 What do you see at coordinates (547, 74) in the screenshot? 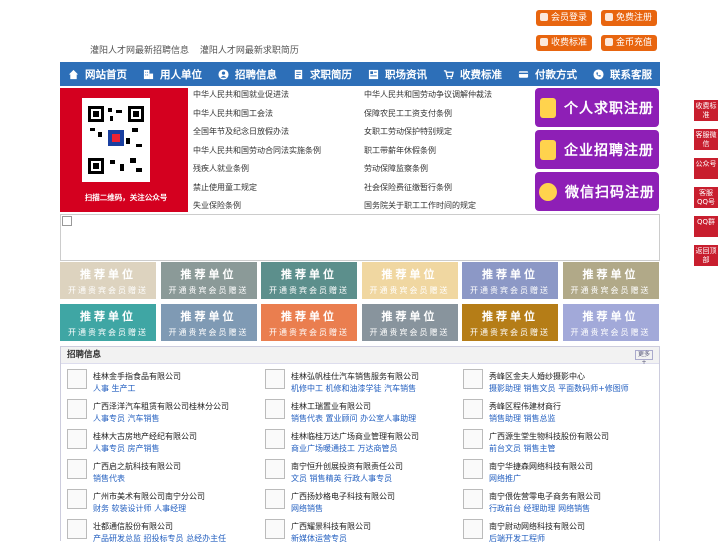
I see `nav-payment: 付款方式` at bounding box center [547, 74].